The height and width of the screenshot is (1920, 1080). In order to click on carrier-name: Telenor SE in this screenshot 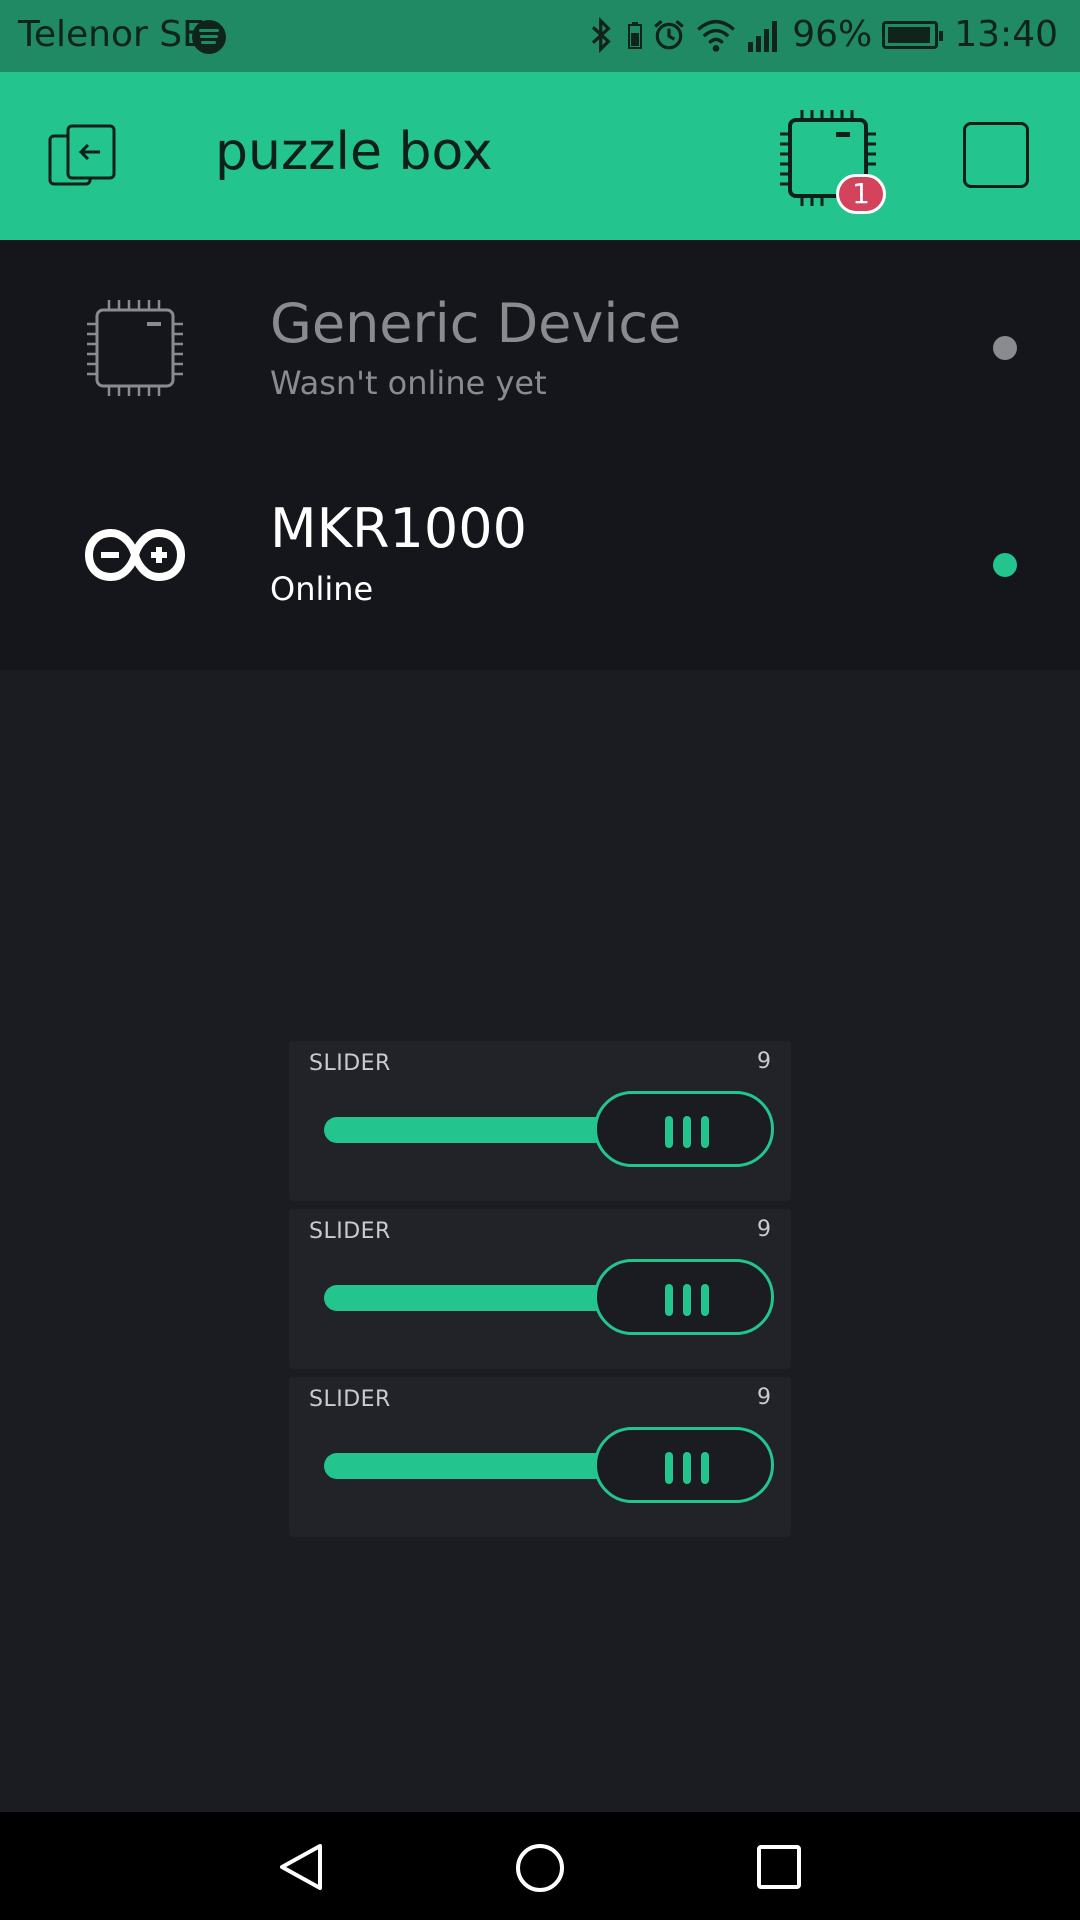, I will do `click(111, 34)`.